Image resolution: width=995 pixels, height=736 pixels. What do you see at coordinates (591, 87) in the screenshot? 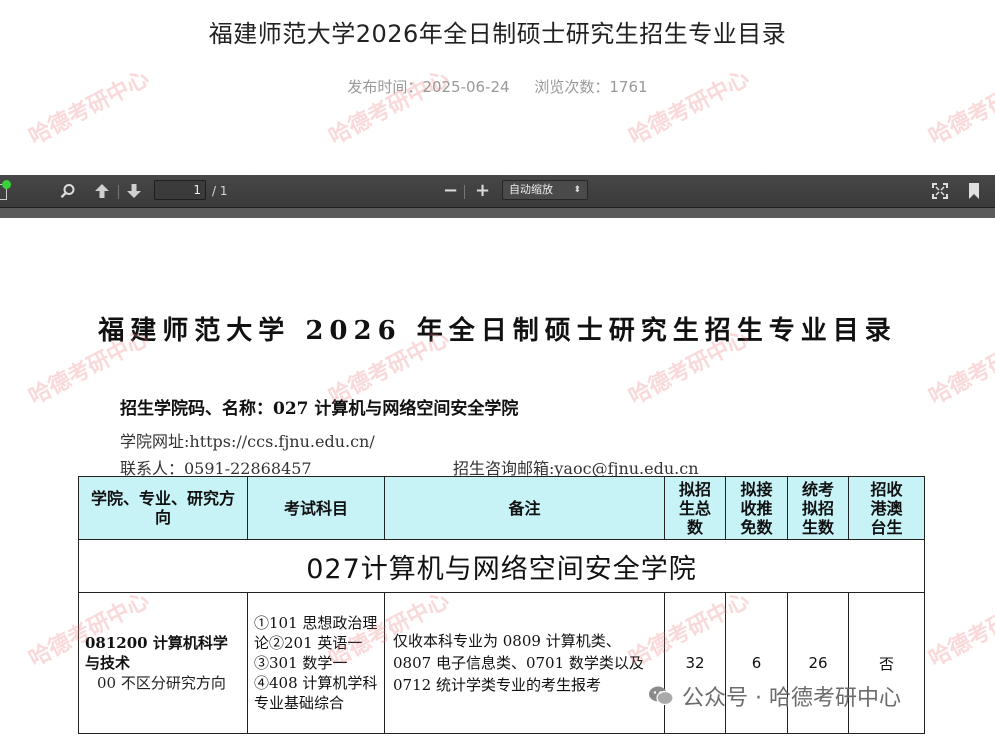
I see `view-count: 浏览次数：1761` at bounding box center [591, 87].